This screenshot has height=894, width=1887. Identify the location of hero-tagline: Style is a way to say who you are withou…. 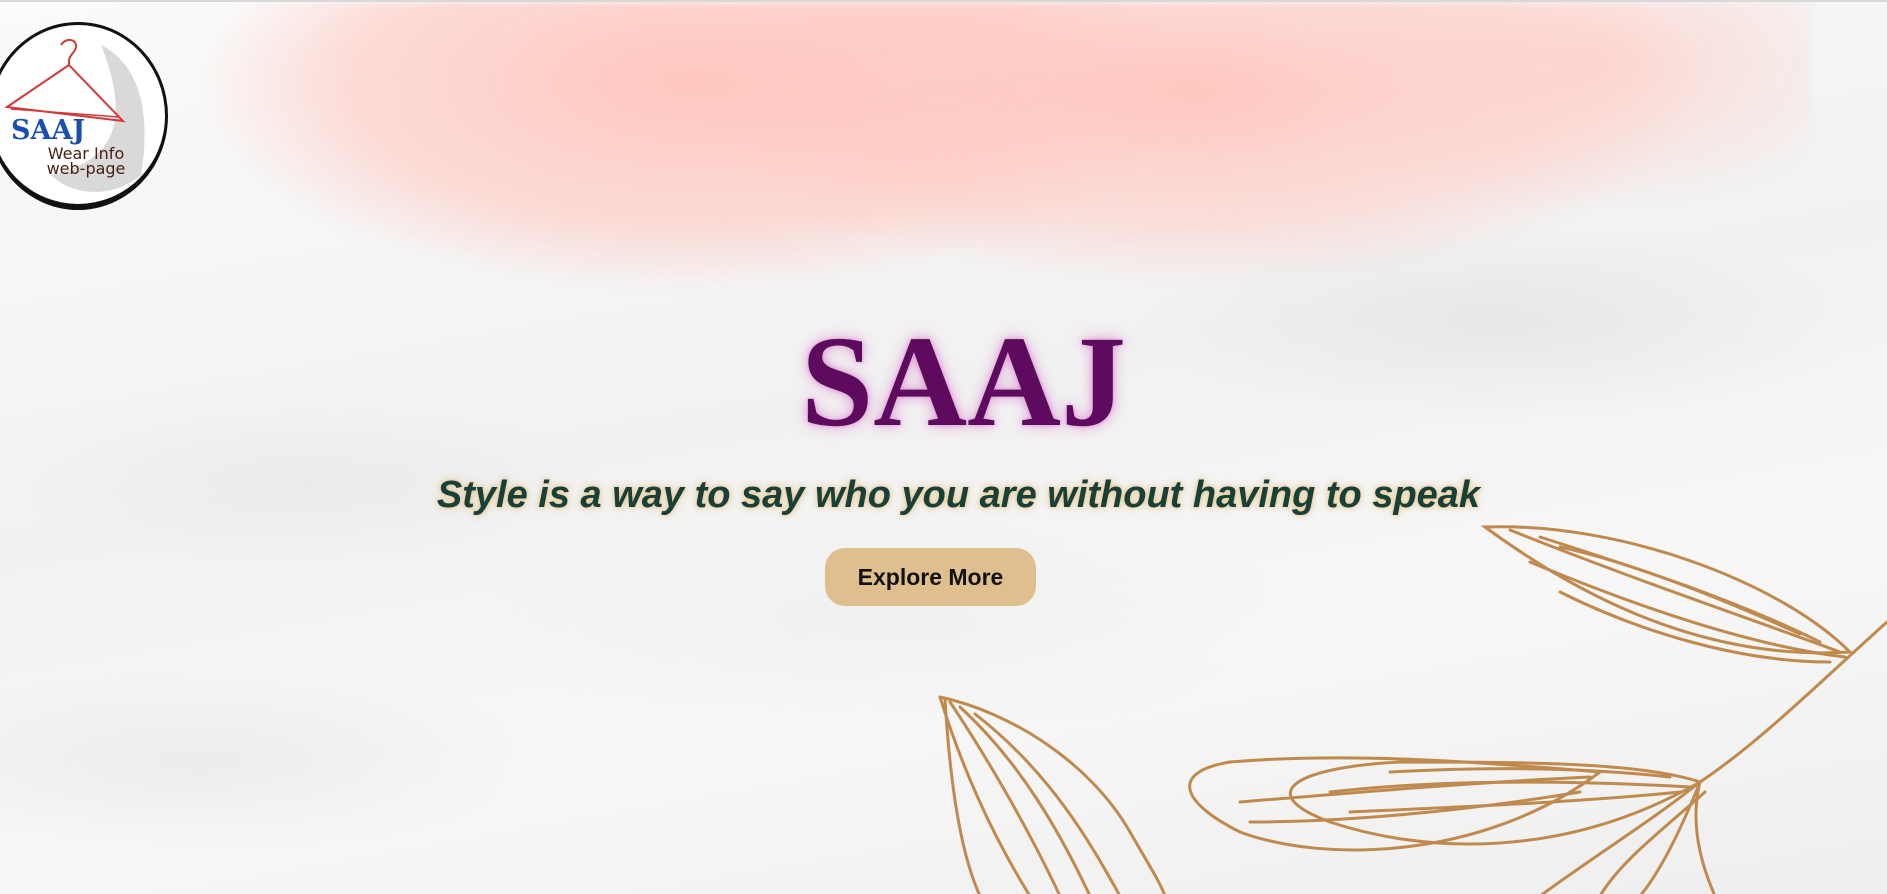
(958, 495).